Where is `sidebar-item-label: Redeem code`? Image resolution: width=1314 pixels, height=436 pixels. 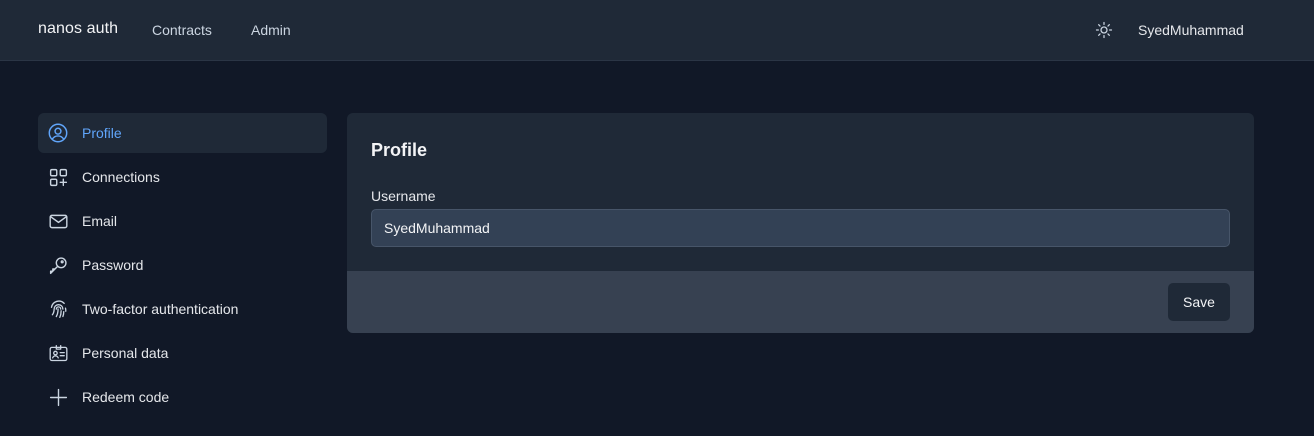
sidebar-item-label: Redeem code is located at coordinates (126, 397).